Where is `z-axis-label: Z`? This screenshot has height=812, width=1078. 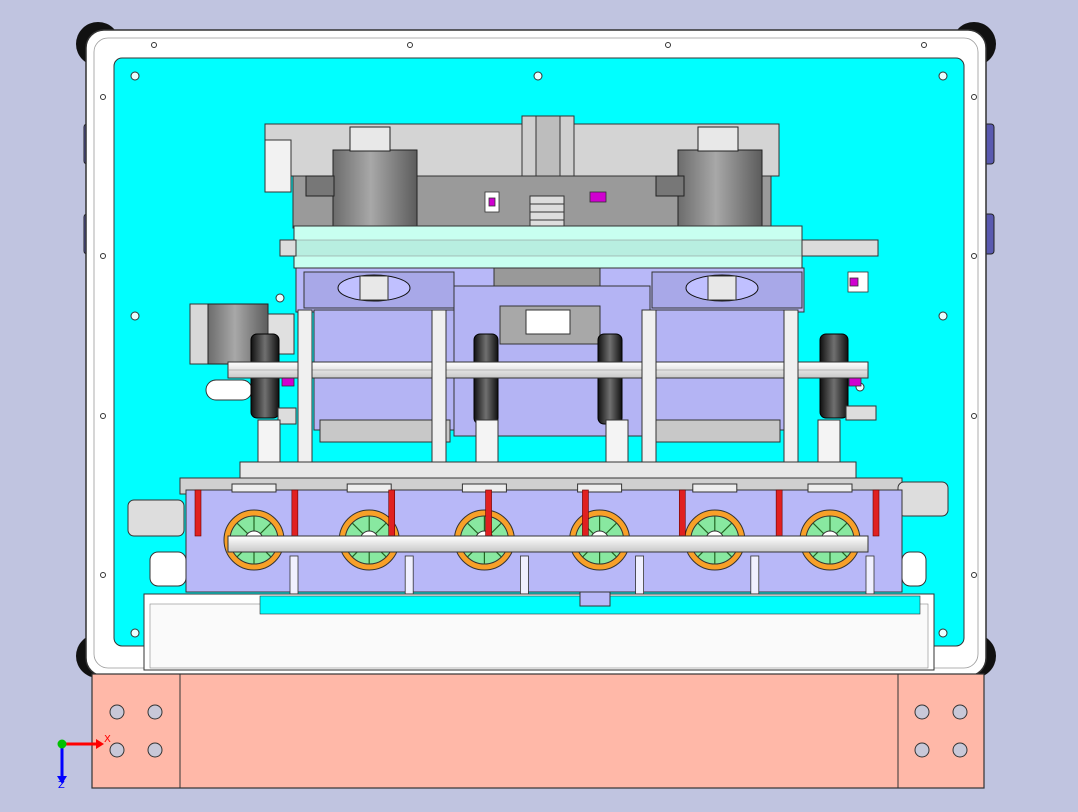 z-axis-label: Z is located at coordinates (61, 785).